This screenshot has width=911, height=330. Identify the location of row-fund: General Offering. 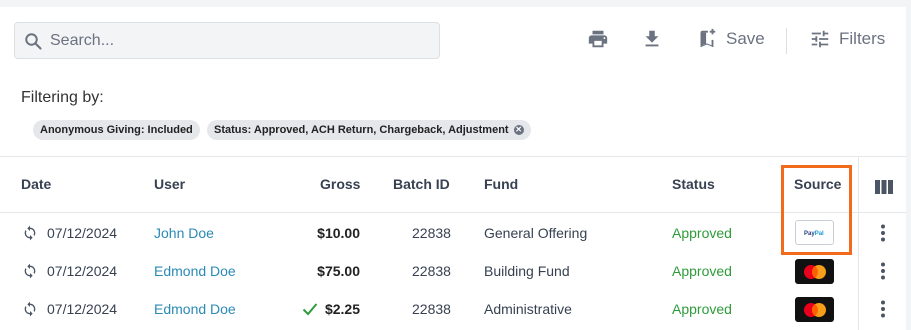
(536, 233).